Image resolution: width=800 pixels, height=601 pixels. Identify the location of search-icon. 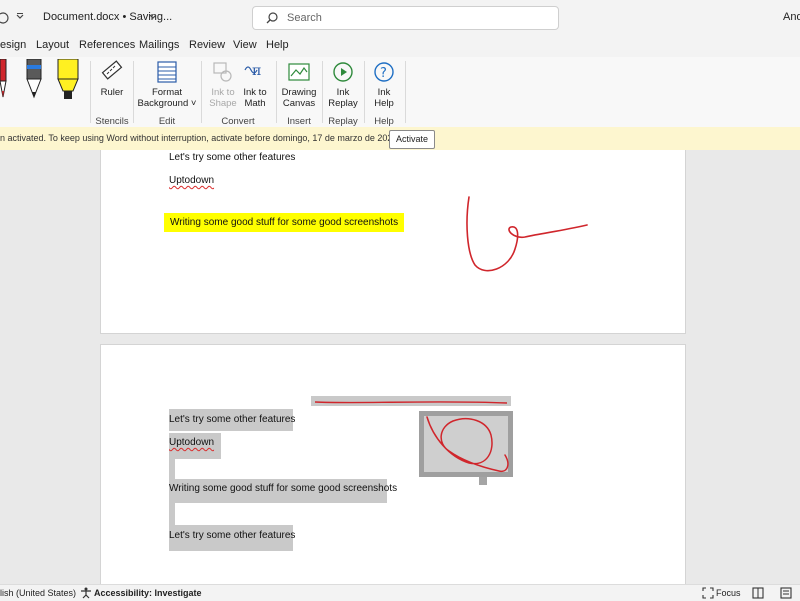
(272, 18).